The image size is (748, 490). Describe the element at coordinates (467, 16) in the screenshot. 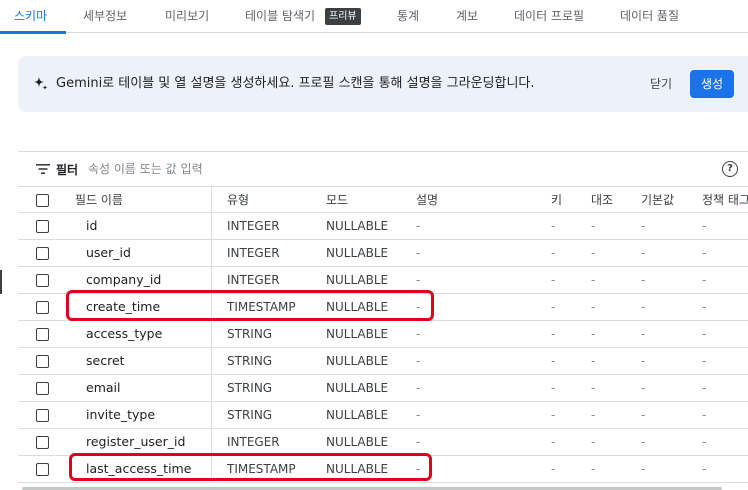

I see `tab-lineage: 계보` at that location.